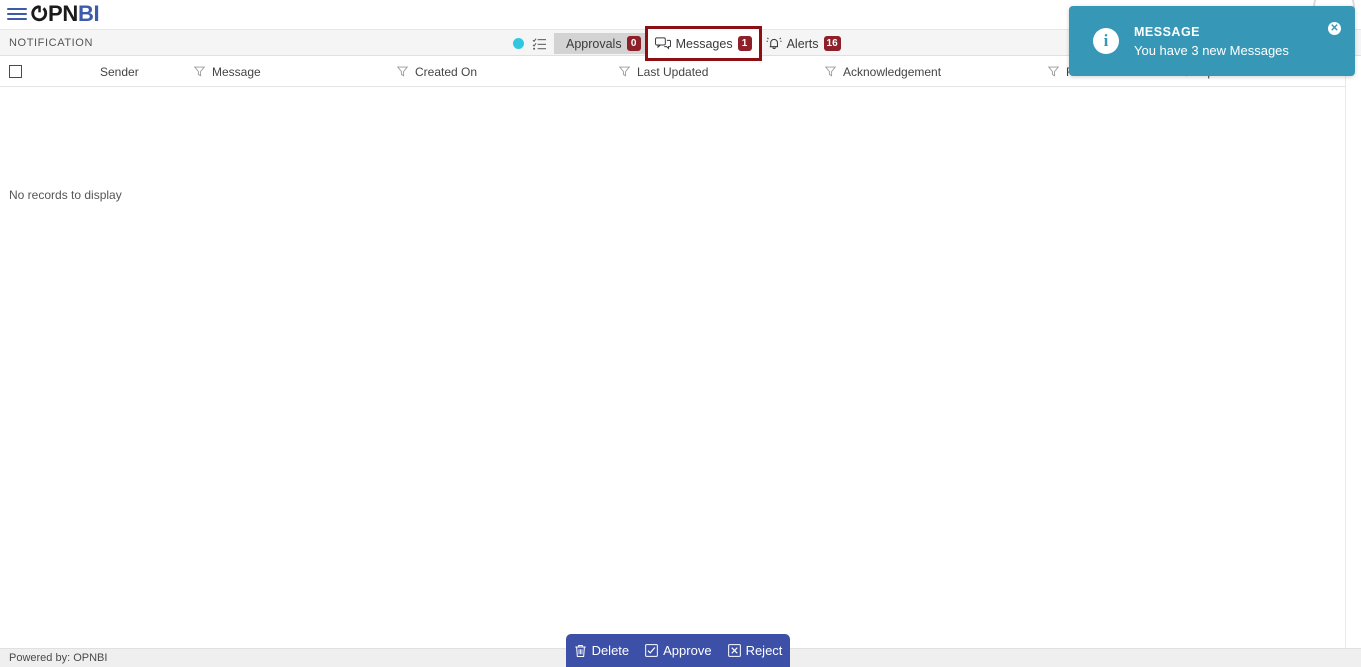 This screenshot has height=667, width=1361. Describe the element at coordinates (652, 650) in the screenshot. I see `check-box-icon` at that location.